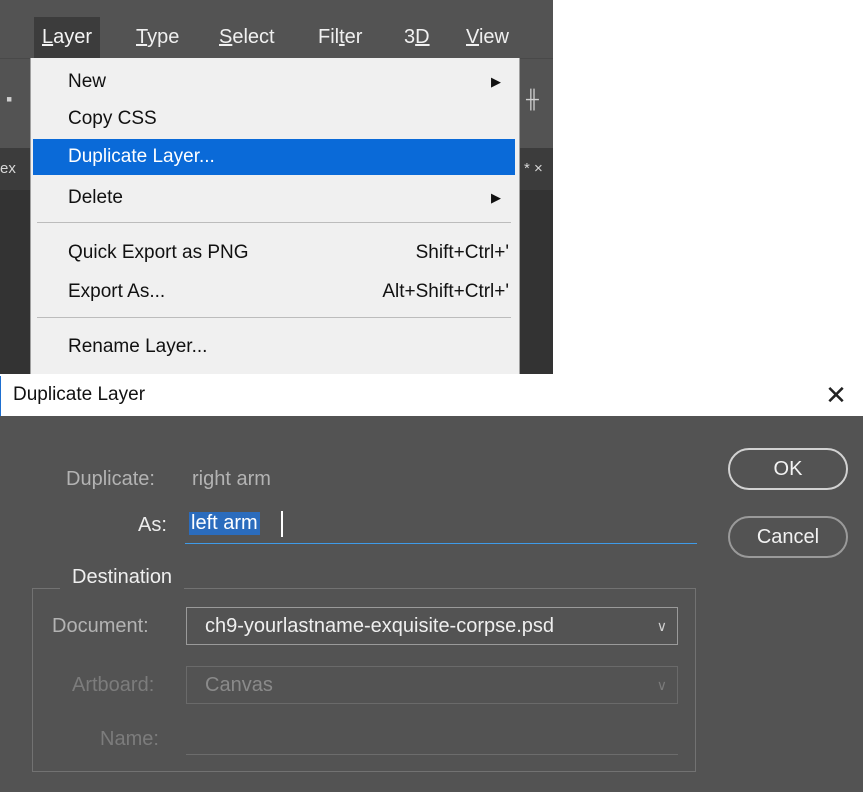 Image resolution: width=863 pixels, height=792 pixels. Describe the element at coordinates (272, 119) in the screenshot. I see `menu-item-copy-css: Copy CSS` at that location.